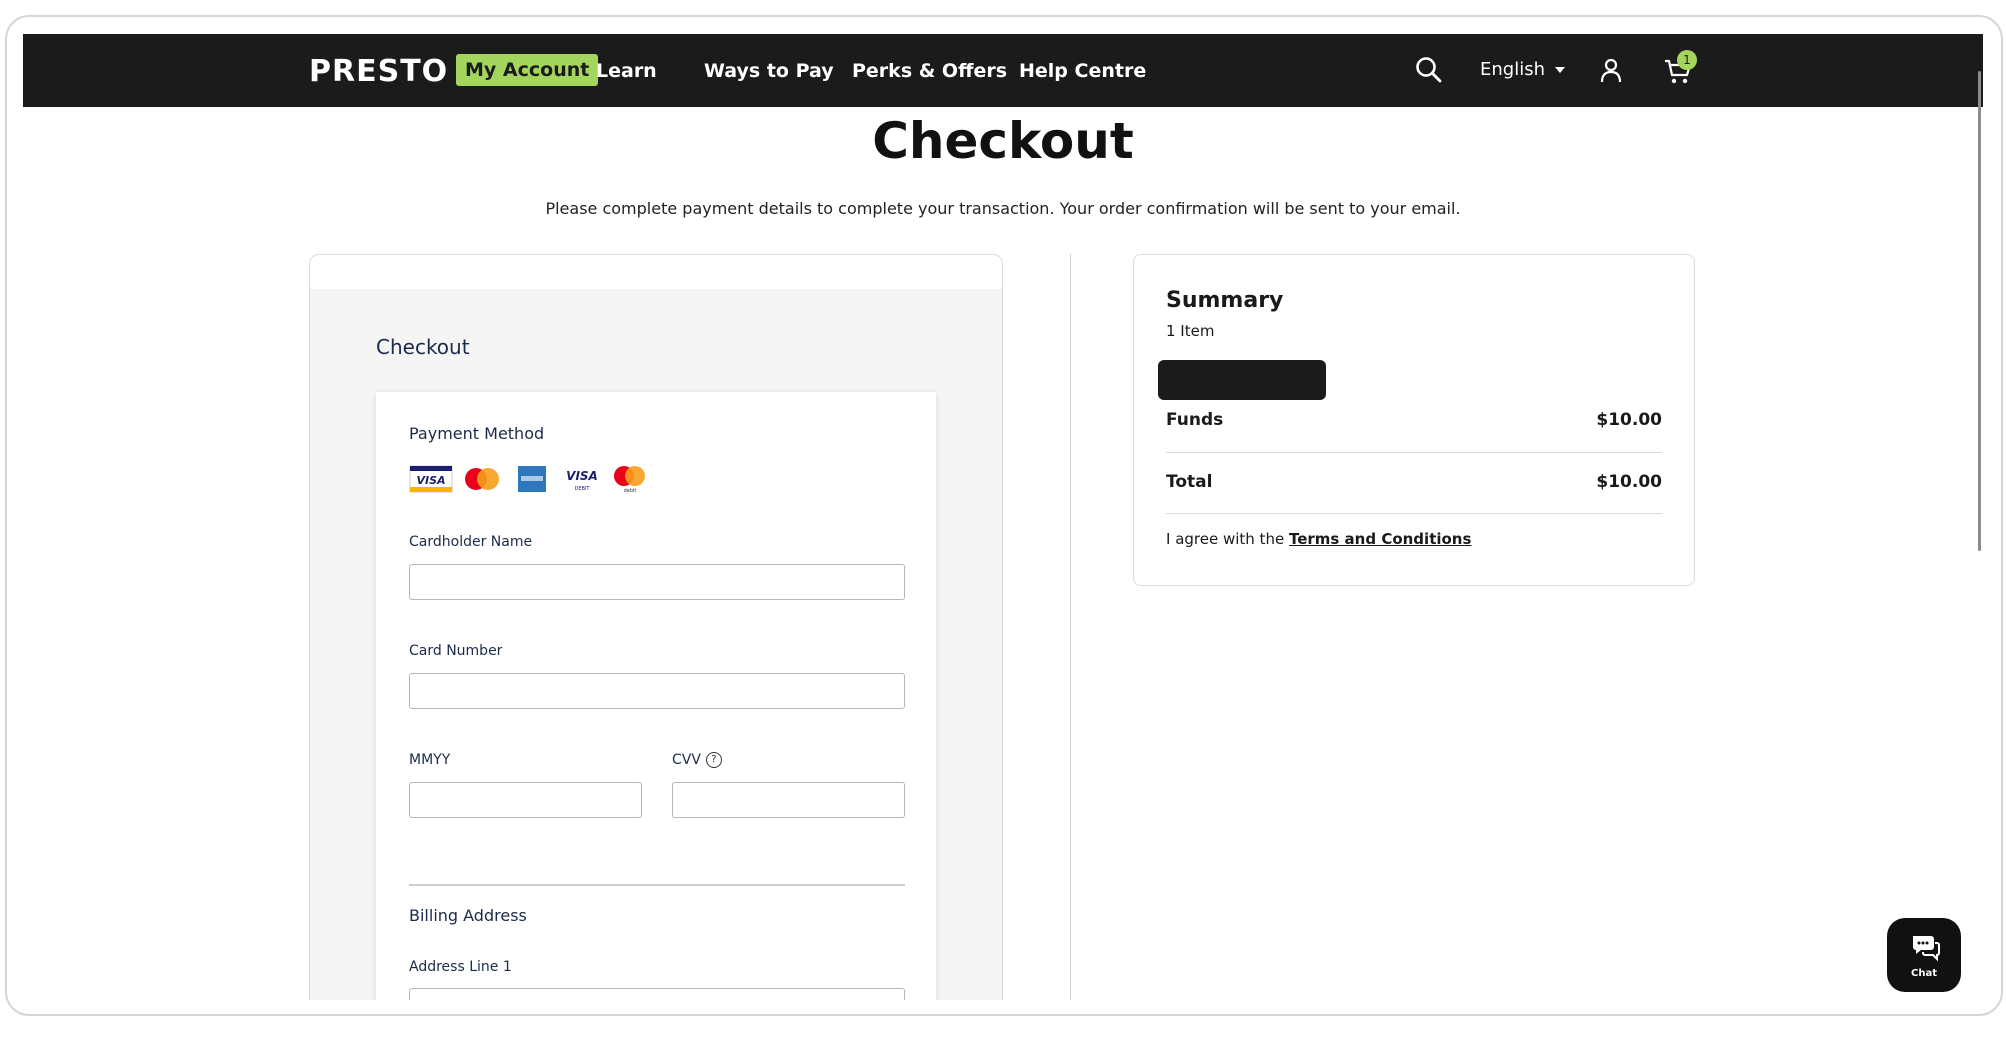 The image size is (2006, 1052). Describe the element at coordinates (482, 479) in the screenshot. I see `mastercard-logo-icon` at that location.